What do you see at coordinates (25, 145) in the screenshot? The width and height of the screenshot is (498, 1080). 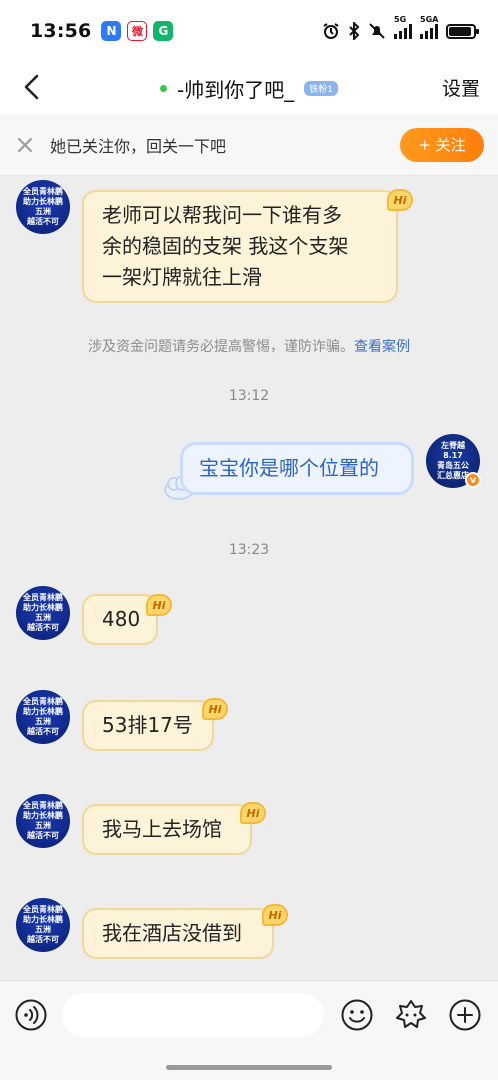 I see `close-icon` at bounding box center [25, 145].